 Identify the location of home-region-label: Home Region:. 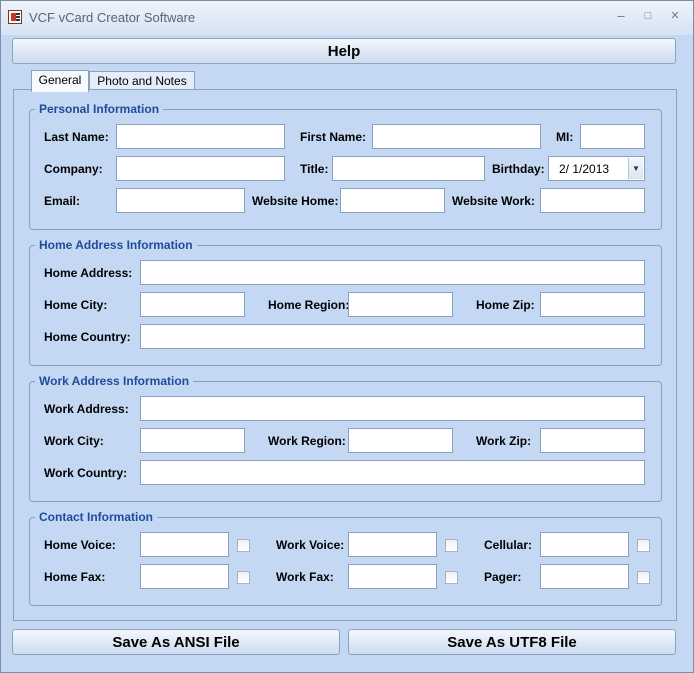
(309, 305).